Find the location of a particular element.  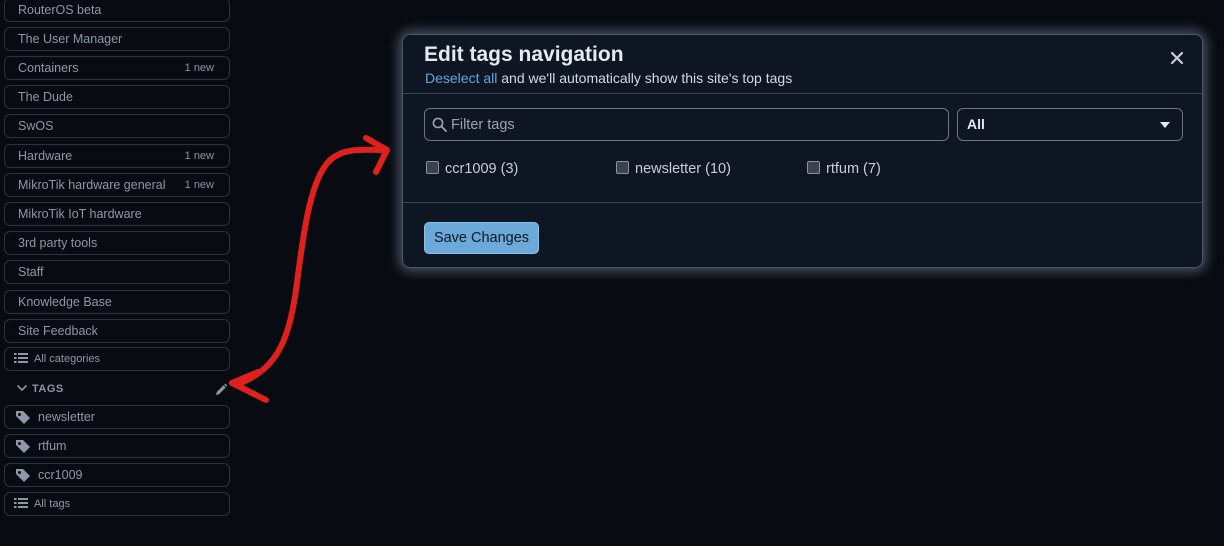

tag-label: newsletter is located at coordinates (66, 417).